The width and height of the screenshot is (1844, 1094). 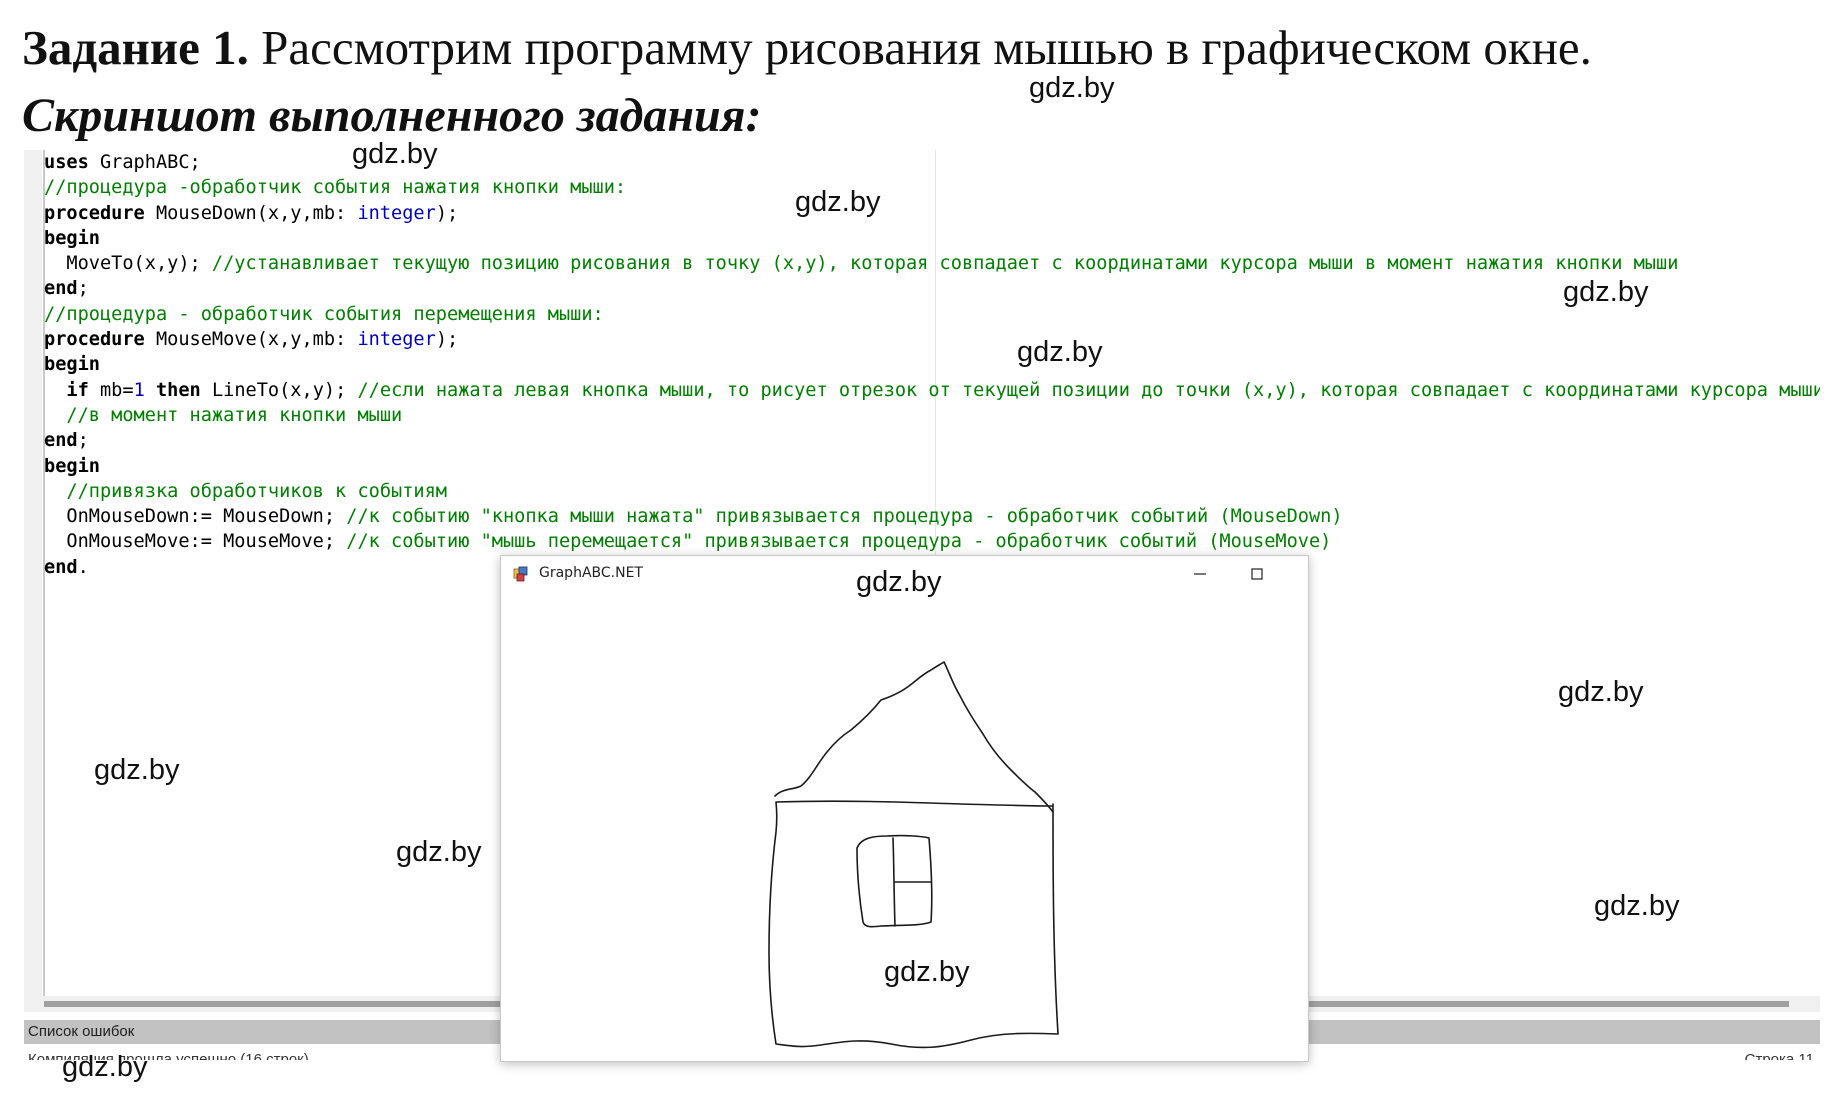 What do you see at coordinates (33, 573) in the screenshot?
I see `editor-gutter` at bounding box center [33, 573].